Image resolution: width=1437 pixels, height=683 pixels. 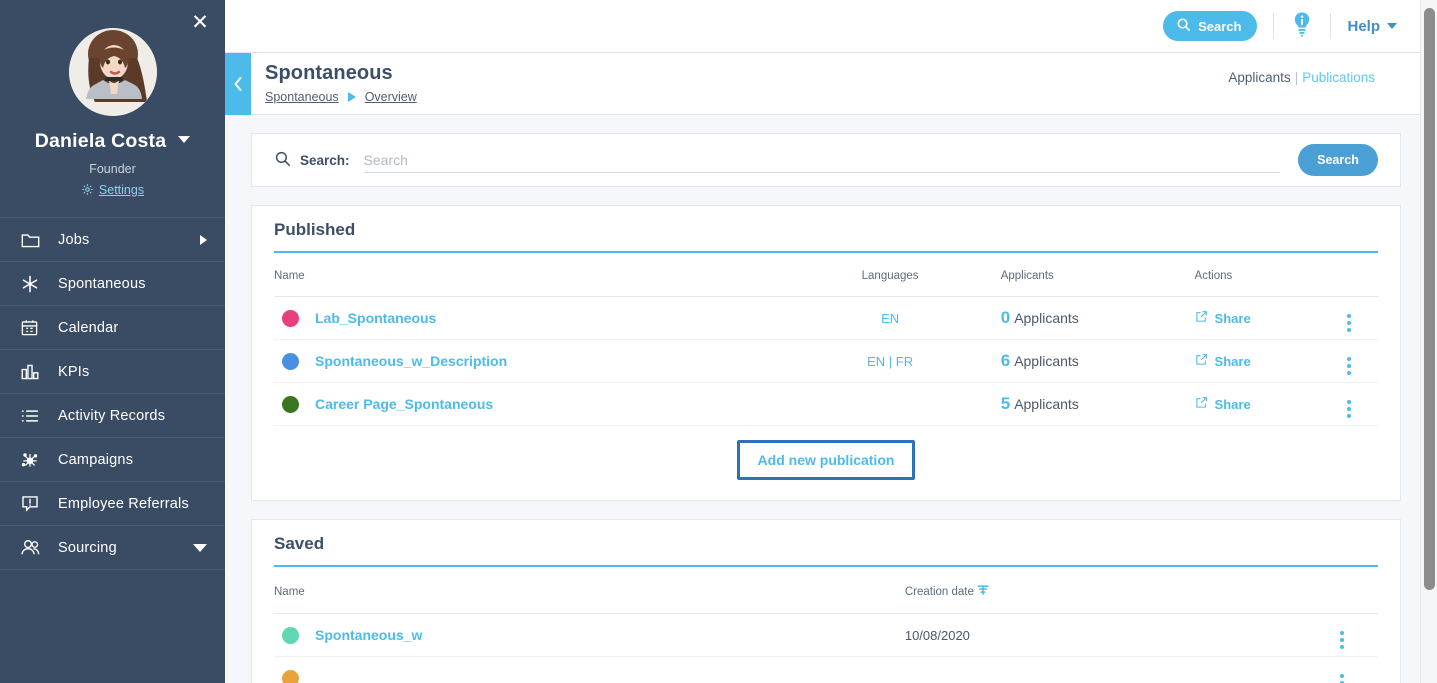 I want to click on sidebar-item-calendar: Calendar, so click(x=112, y=328).